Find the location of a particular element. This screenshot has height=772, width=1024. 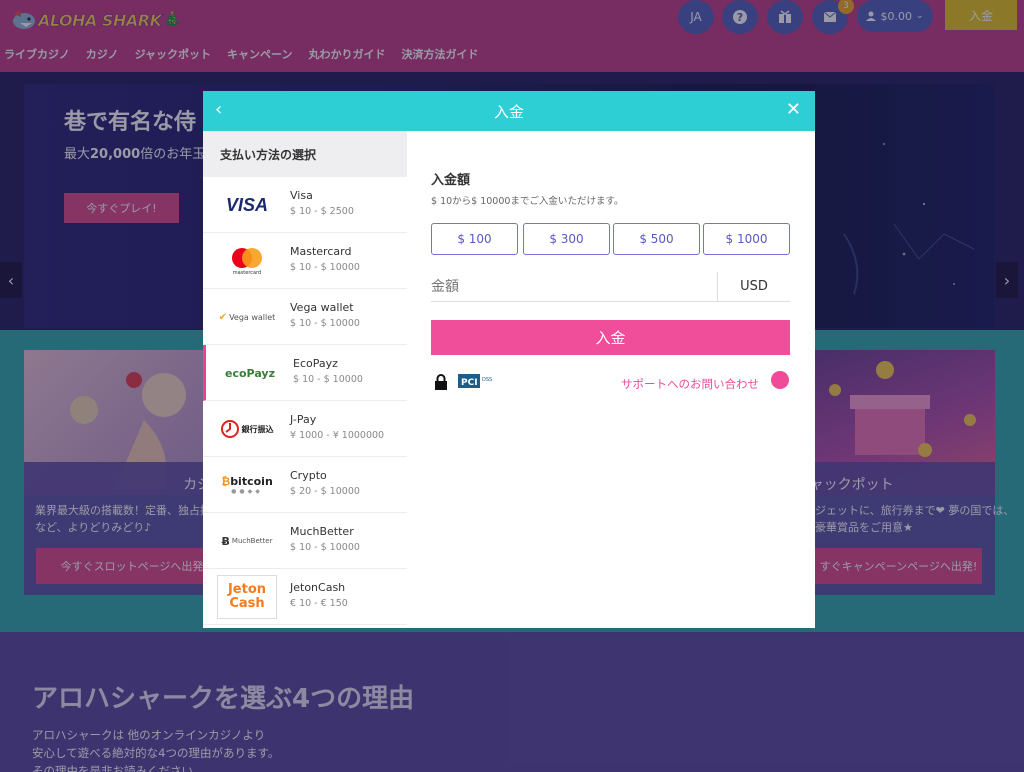

payment-methods-header: 支払い方法の選択 is located at coordinates (305, 154).